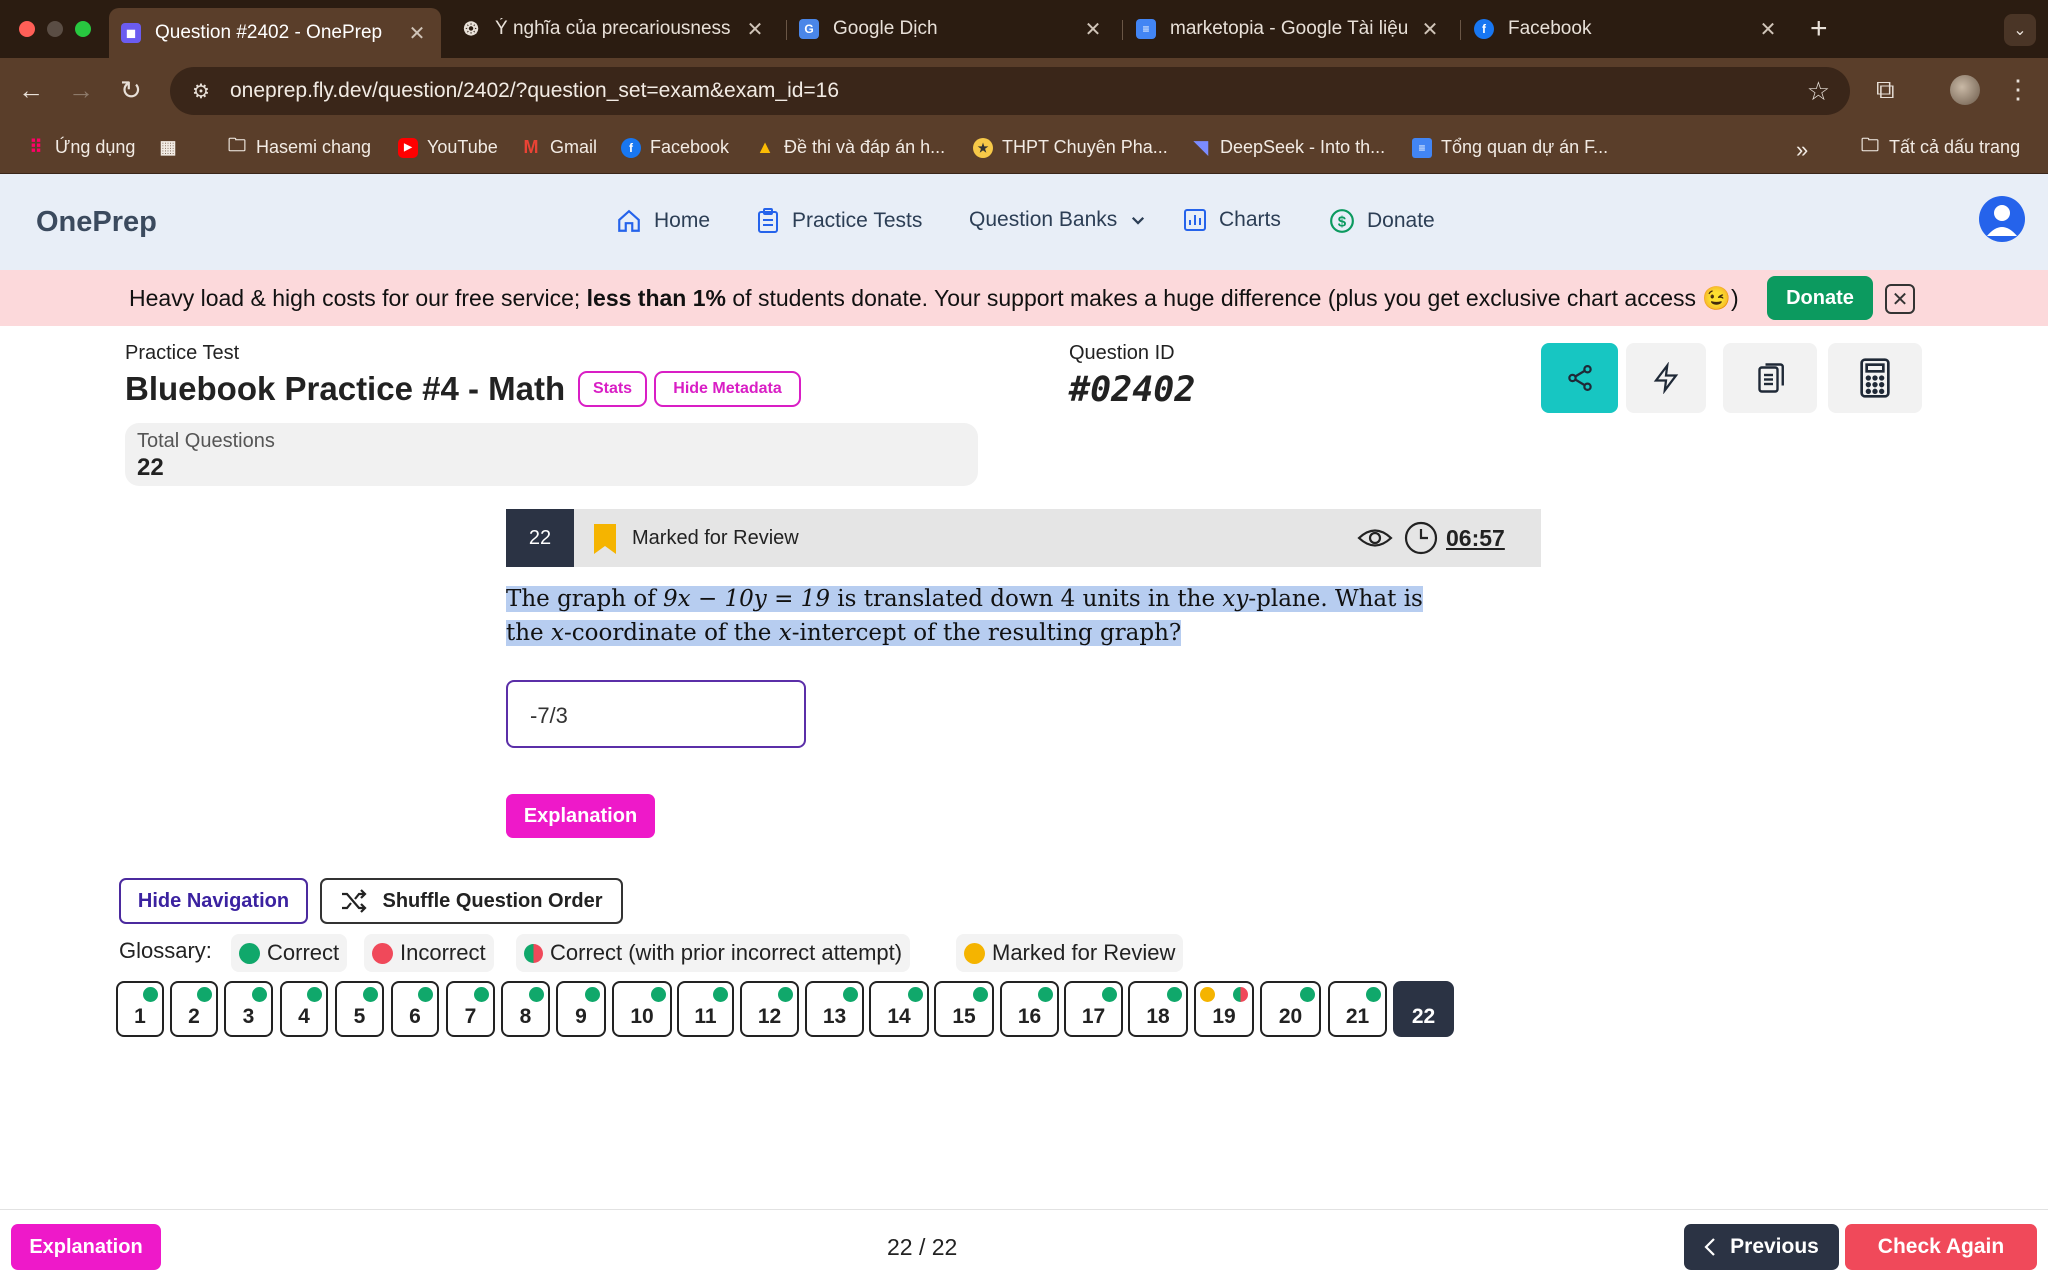 The image size is (2048, 1280). What do you see at coordinates (194, 1009) in the screenshot?
I see `question-nav-button: 2` at bounding box center [194, 1009].